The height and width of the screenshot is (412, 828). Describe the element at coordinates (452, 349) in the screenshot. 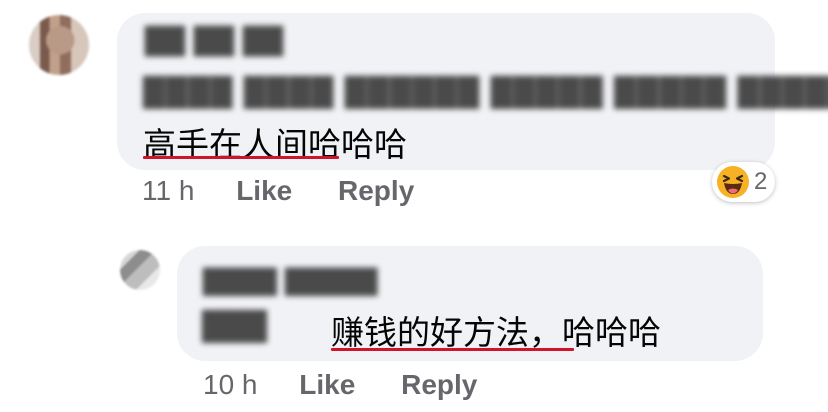

I see `reply-annotation-underline` at that location.